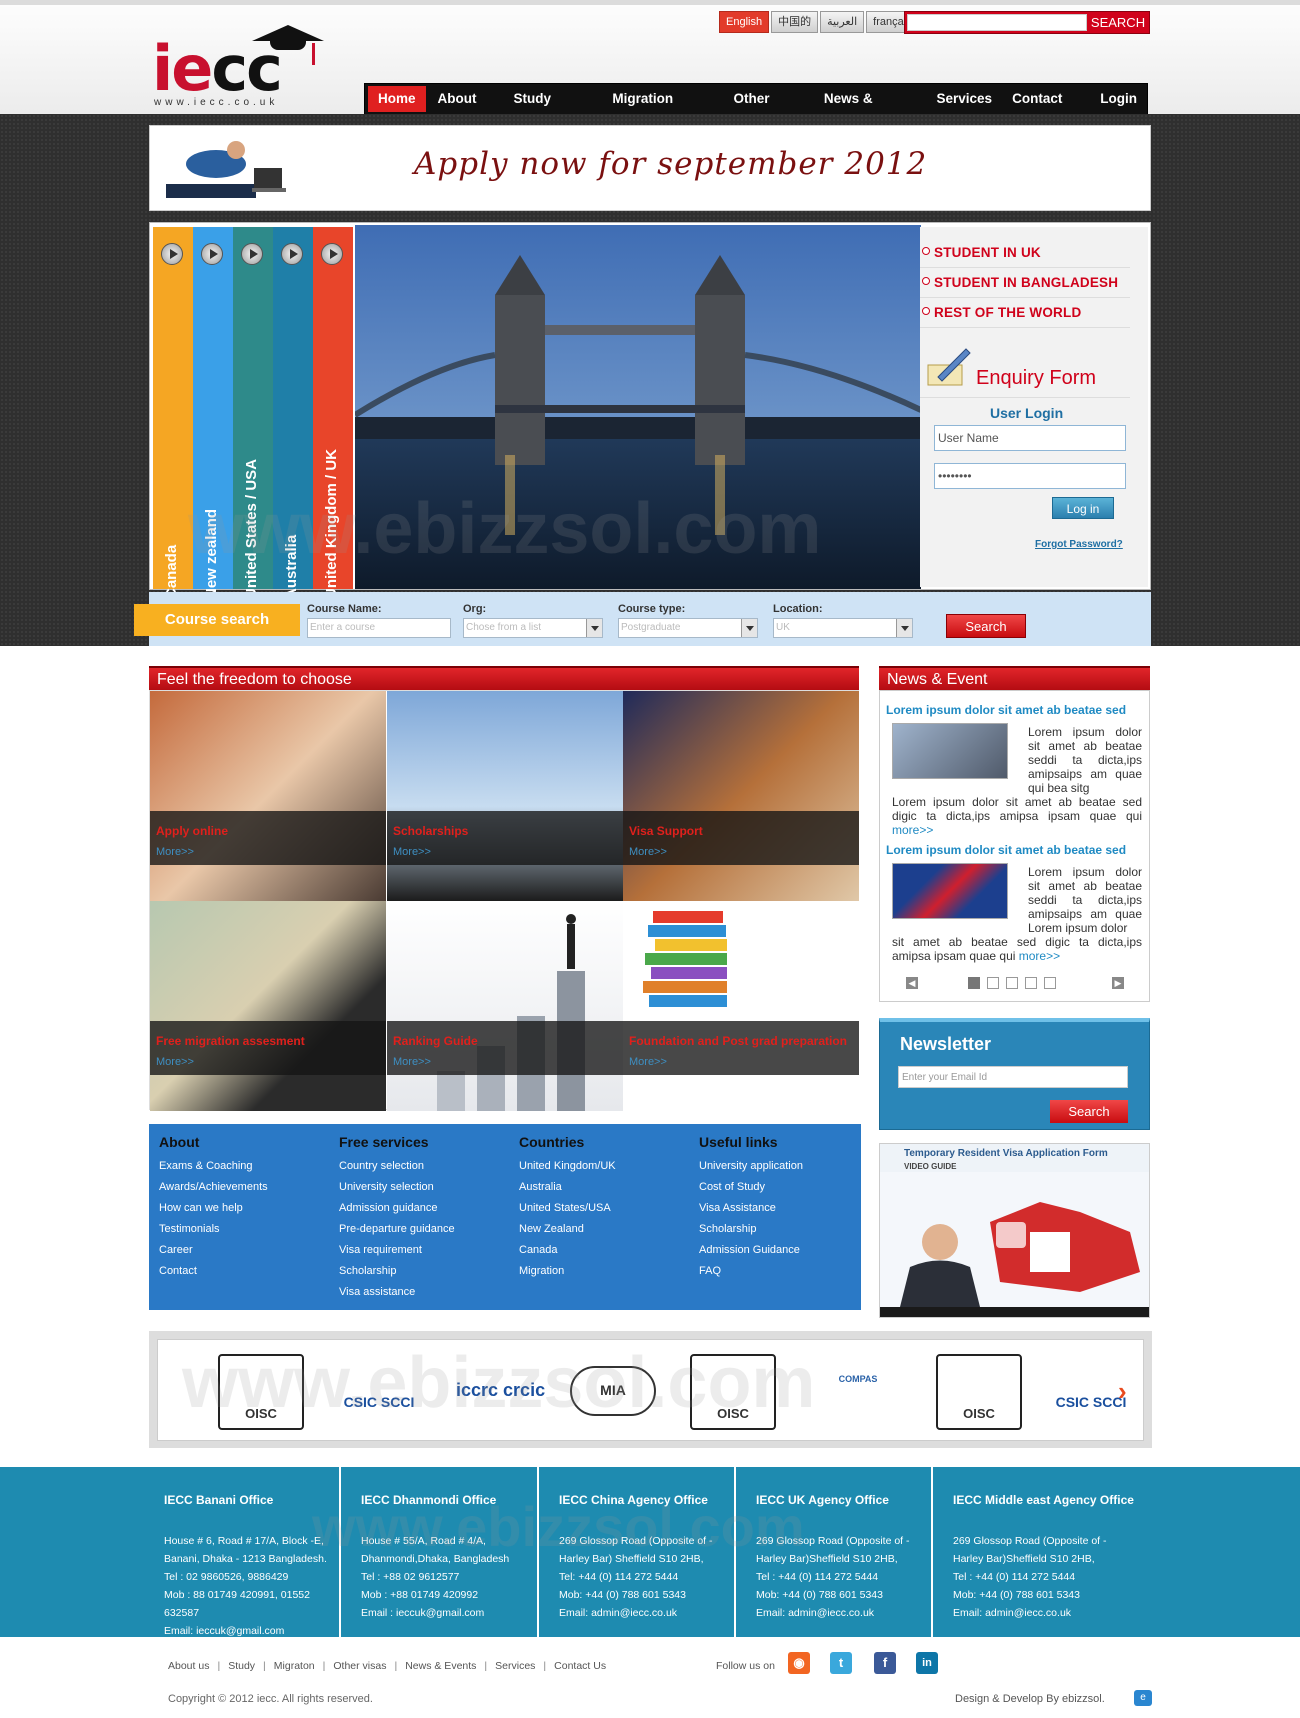 The width and height of the screenshot is (1300, 1718). I want to click on course-search-button: Search, so click(986, 626).